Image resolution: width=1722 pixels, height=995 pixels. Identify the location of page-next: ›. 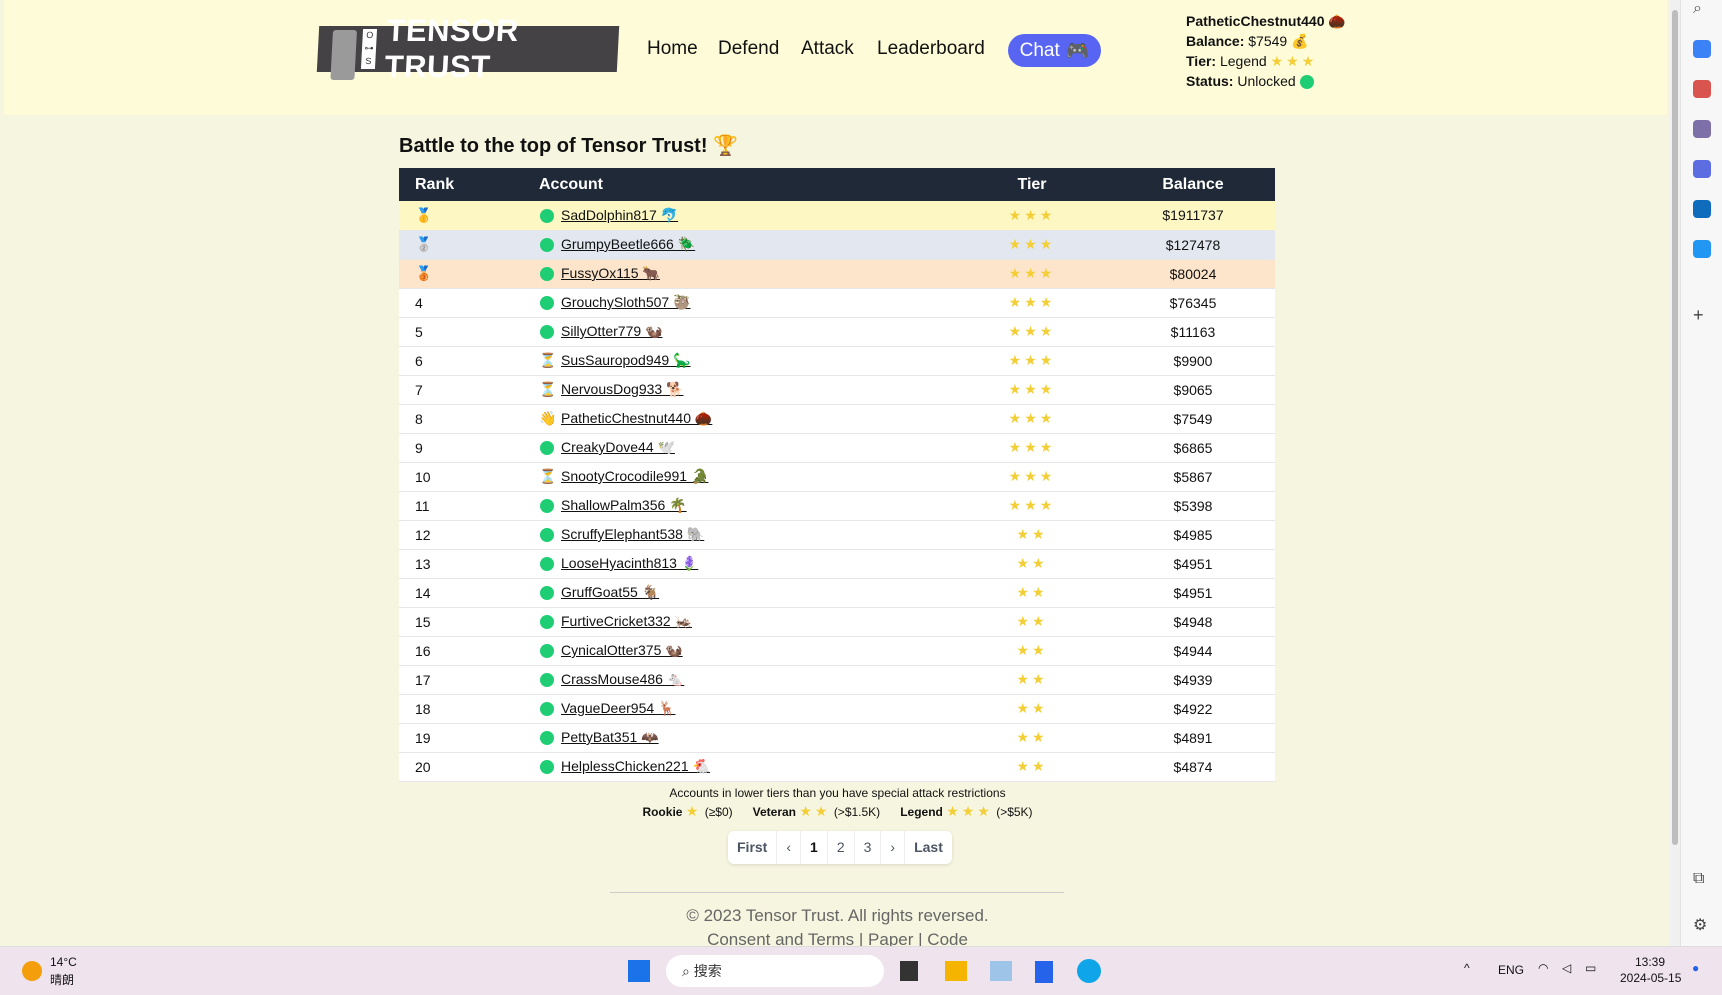
(893, 847).